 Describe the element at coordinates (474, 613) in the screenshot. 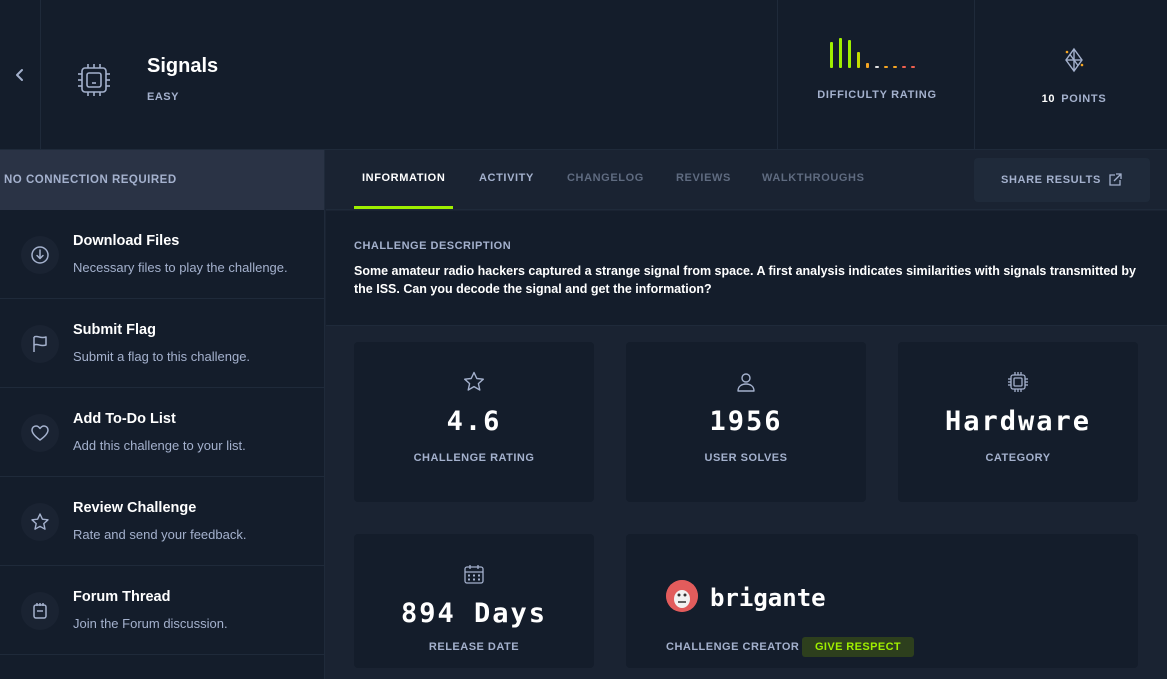

I see `release-date-value: 894 Days` at that location.